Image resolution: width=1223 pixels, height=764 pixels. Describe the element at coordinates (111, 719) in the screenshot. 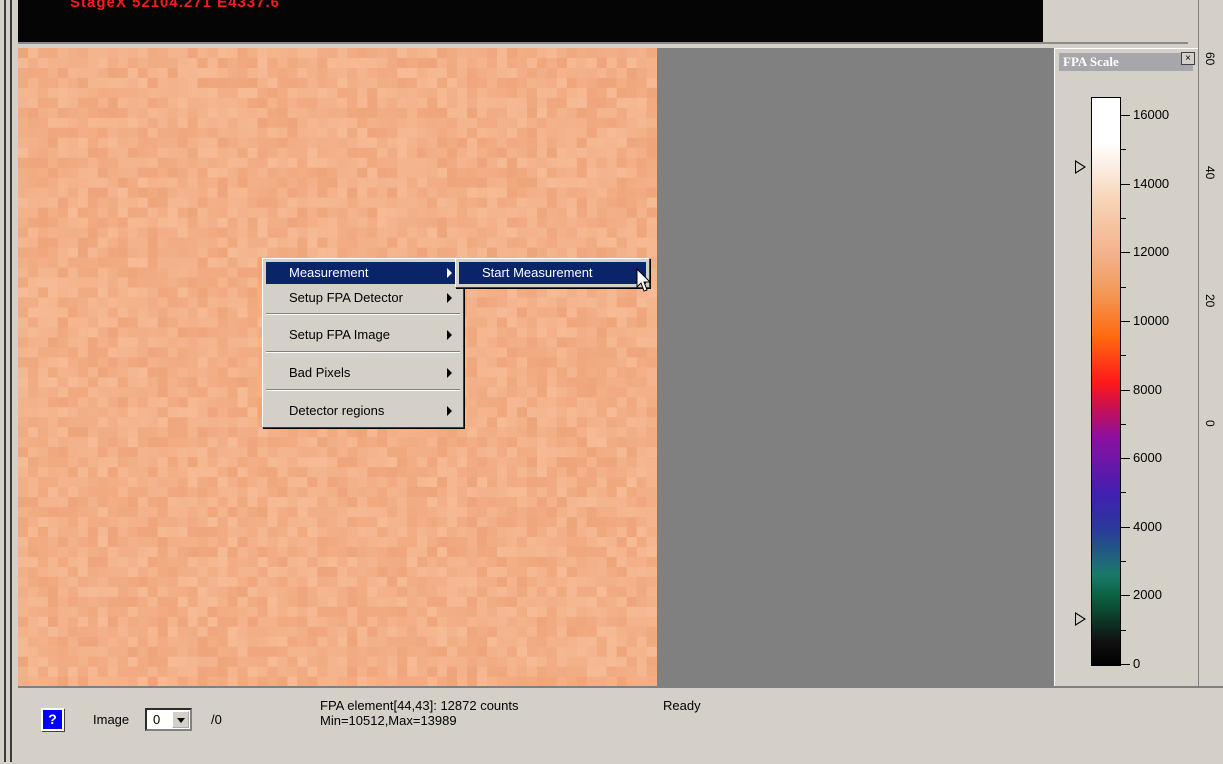

I see `image-label: Image` at that location.